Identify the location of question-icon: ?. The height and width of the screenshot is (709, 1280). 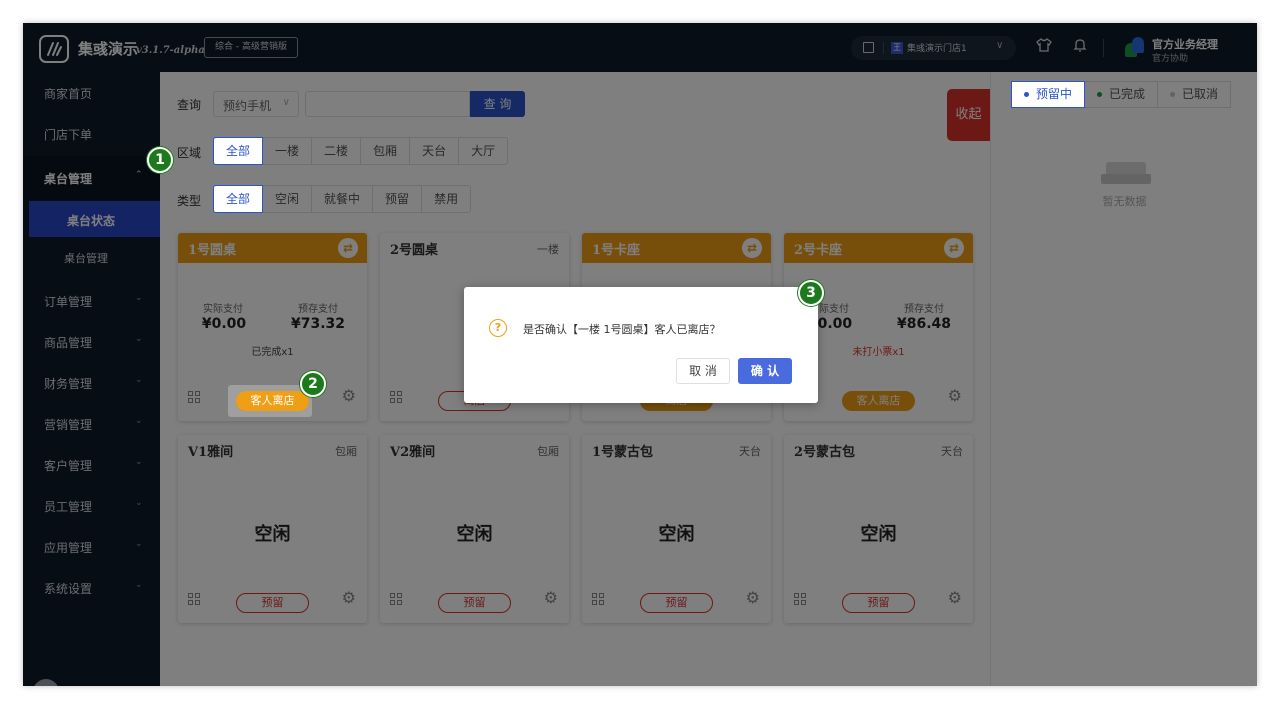
(498, 328).